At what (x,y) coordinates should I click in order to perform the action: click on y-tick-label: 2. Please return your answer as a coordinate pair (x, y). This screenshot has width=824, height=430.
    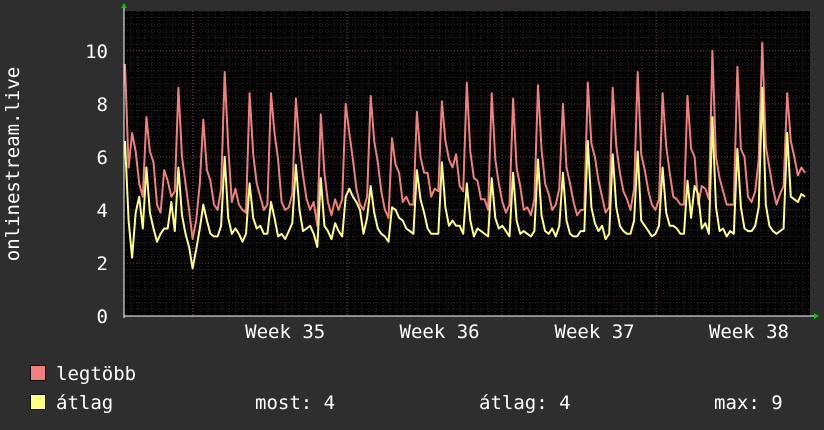
    Looking at the image, I should click on (102, 264).